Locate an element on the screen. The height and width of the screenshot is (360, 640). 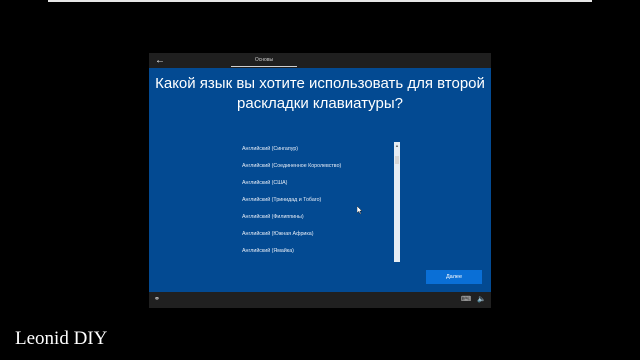
scroll-up-icon: ▲ is located at coordinates (397, 145).